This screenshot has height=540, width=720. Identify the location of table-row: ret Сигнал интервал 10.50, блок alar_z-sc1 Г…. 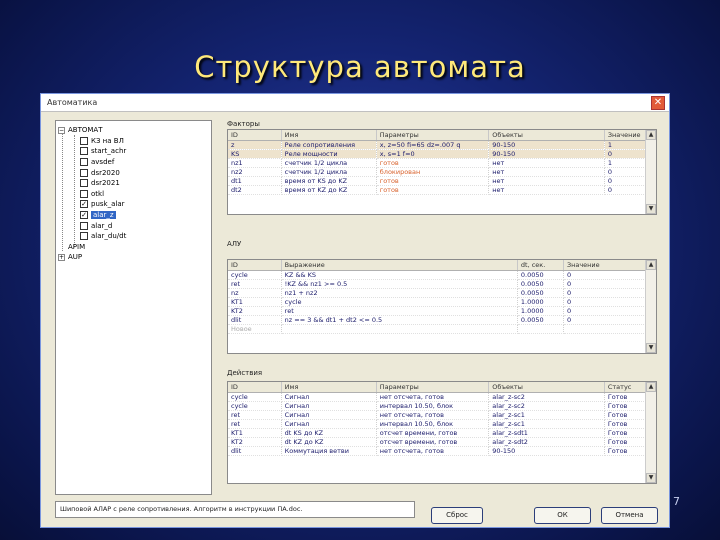
(442, 424).